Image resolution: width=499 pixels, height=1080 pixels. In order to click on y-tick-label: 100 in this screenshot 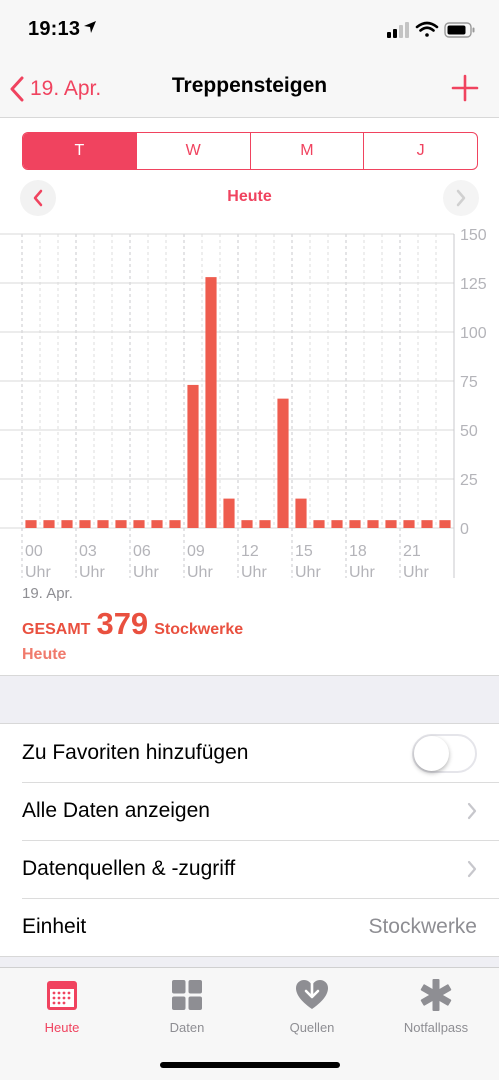, I will do `click(473, 333)`.